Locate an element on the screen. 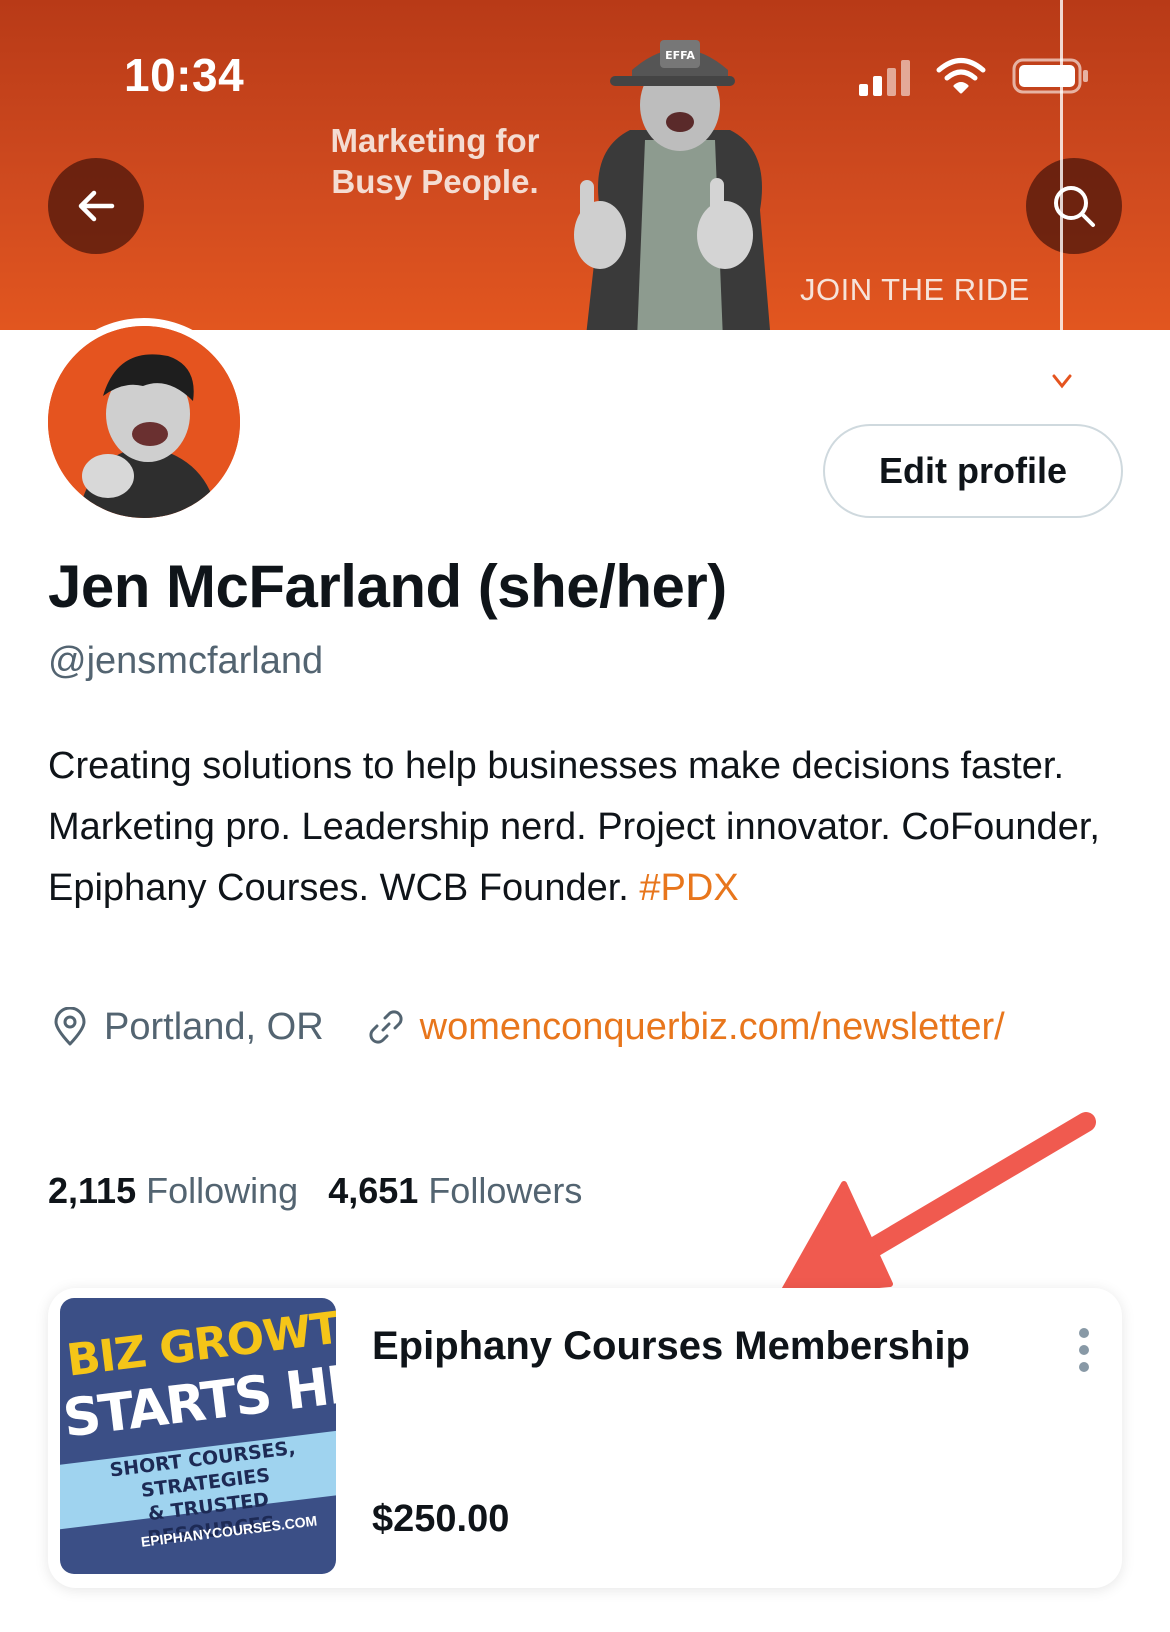  status-time: 10:34 is located at coordinates (184, 75).